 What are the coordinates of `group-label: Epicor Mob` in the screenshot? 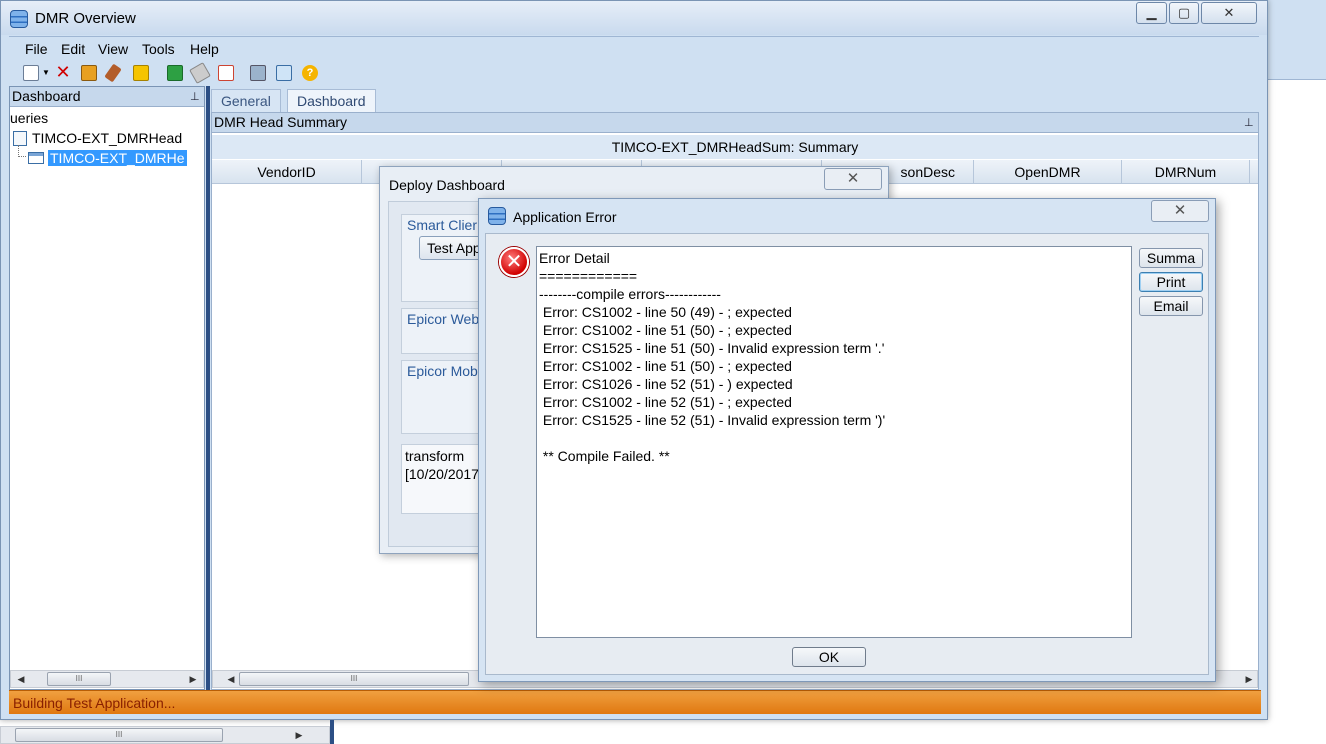 It's located at (442, 371).